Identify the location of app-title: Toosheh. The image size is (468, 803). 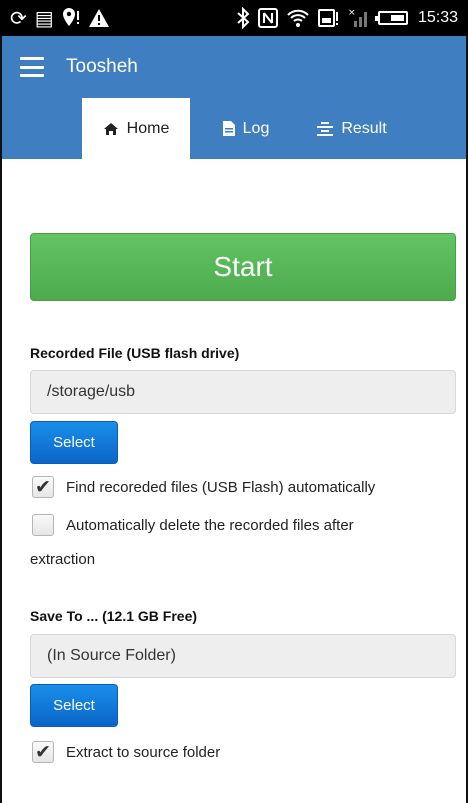
(102, 66).